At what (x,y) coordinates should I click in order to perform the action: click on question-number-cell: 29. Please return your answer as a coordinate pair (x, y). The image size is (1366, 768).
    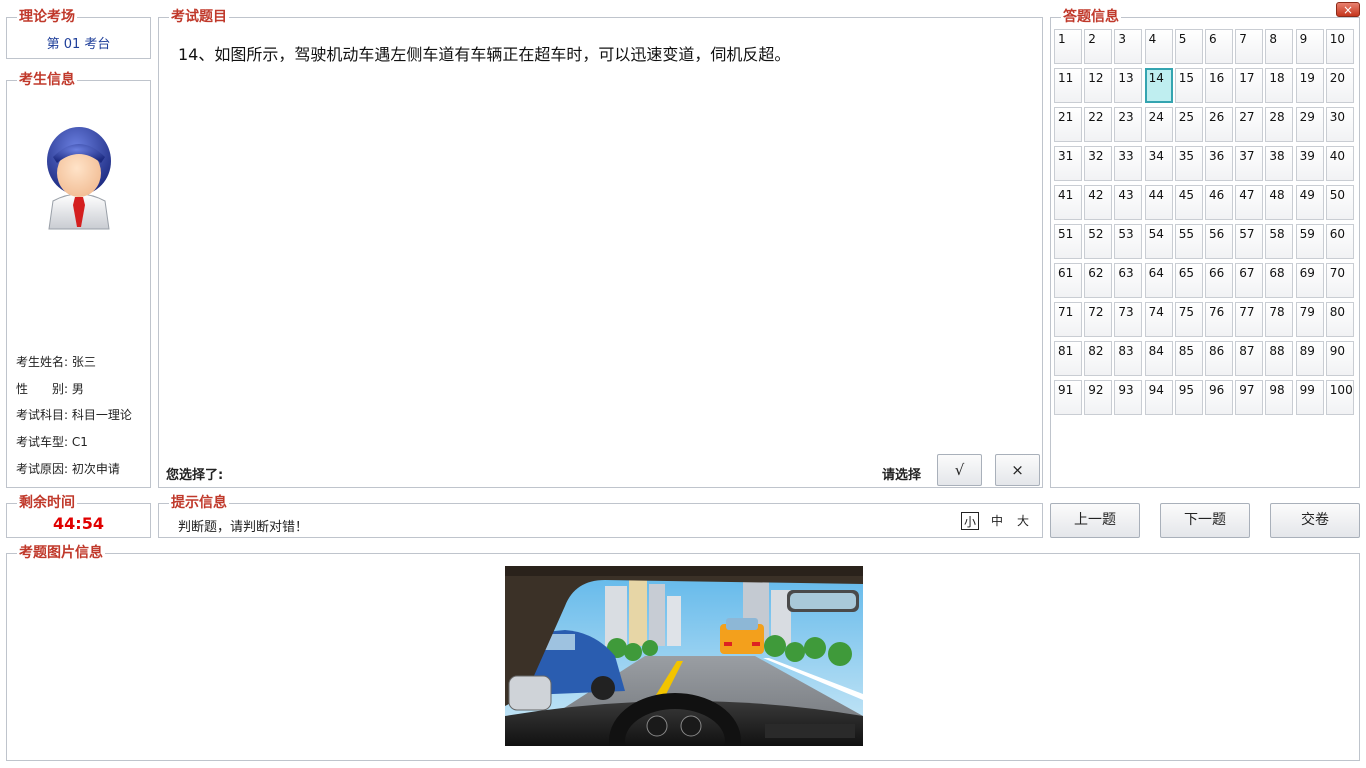
    Looking at the image, I should click on (1309, 124).